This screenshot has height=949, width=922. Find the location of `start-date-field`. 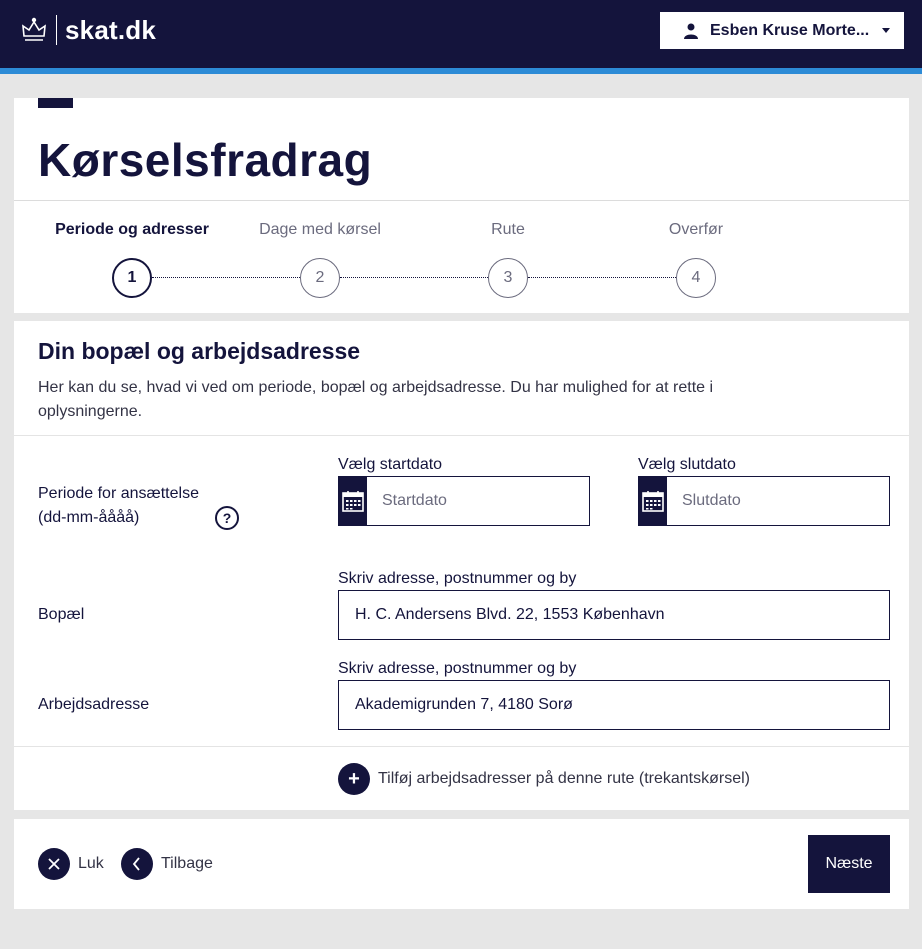

start-date-field is located at coordinates (464, 501).